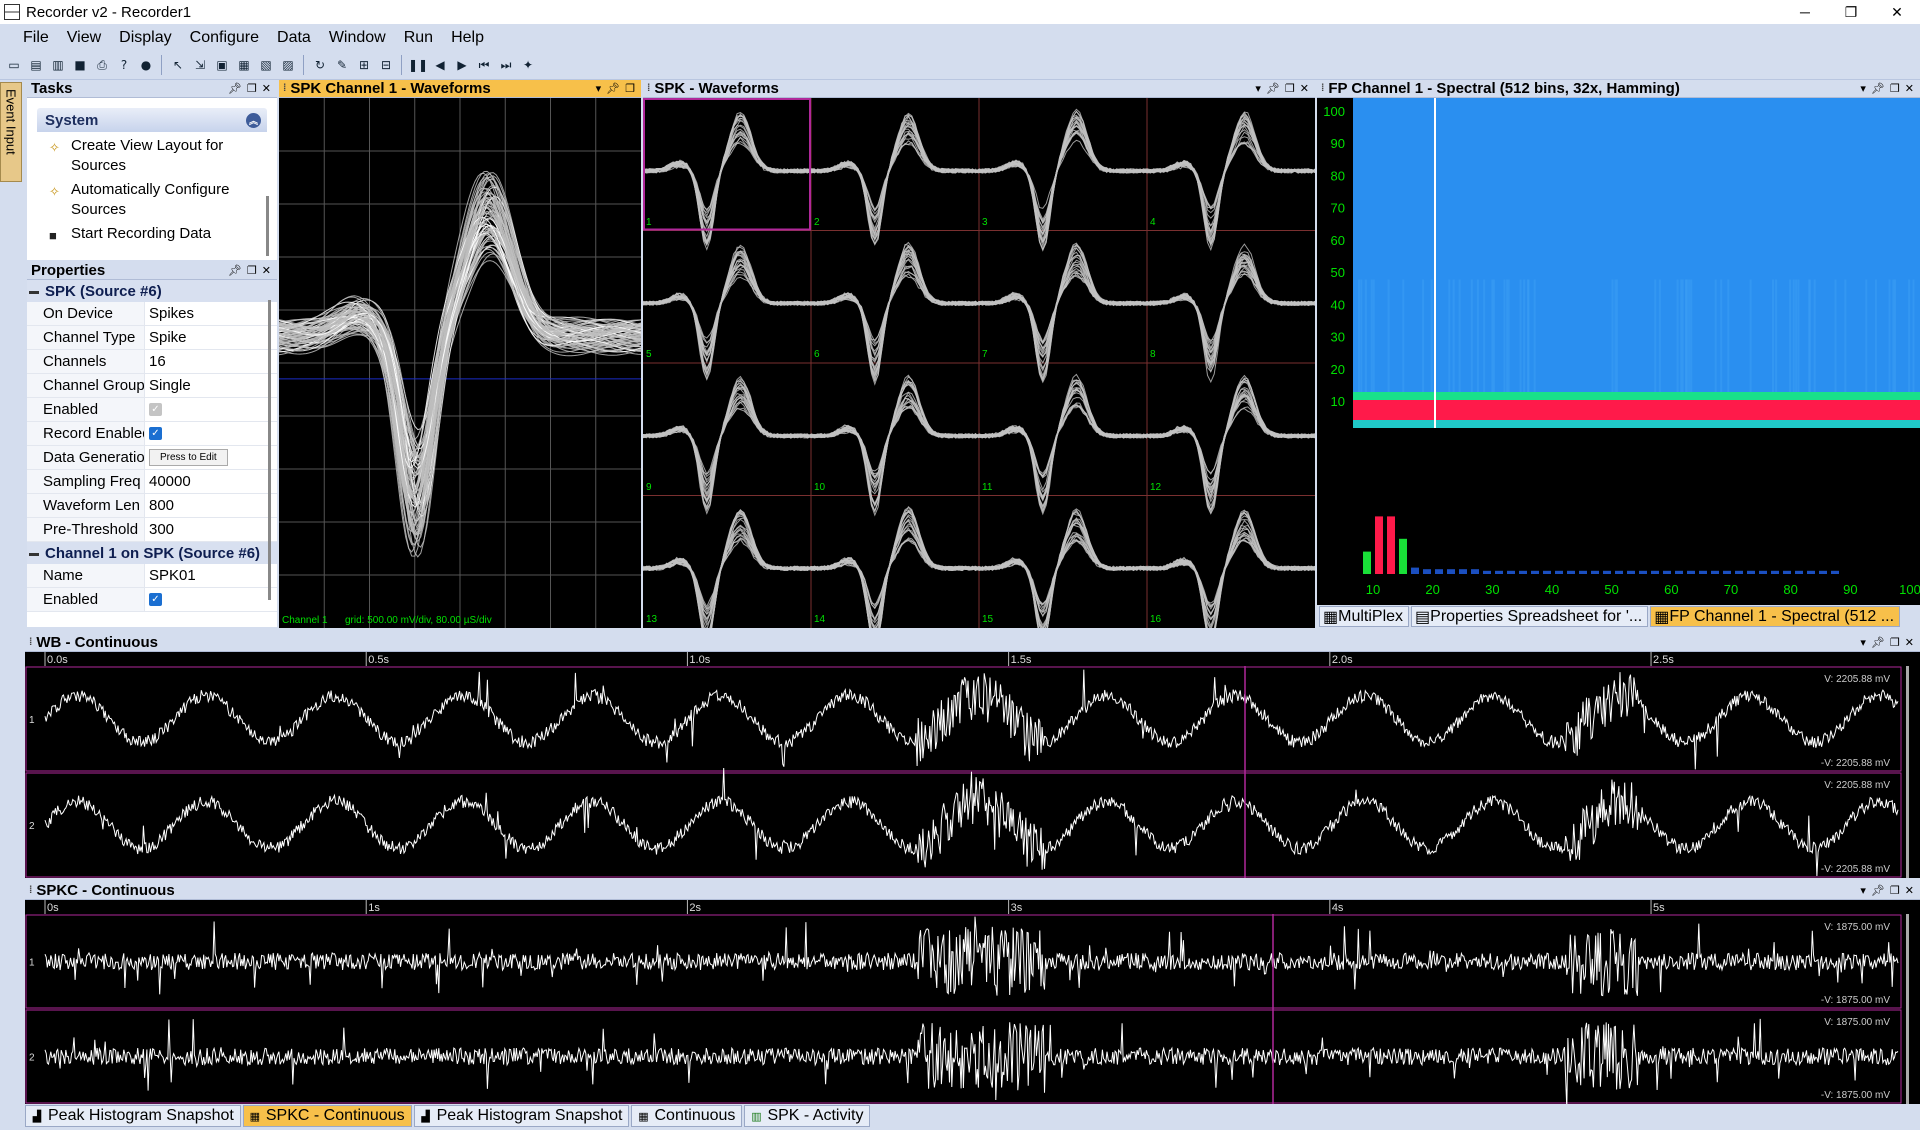 The width and height of the screenshot is (1920, 1130). What do you see at coordinates (211, 505) in the screenshot?
I see `property-value: 800` at bounding box center [211, 505].